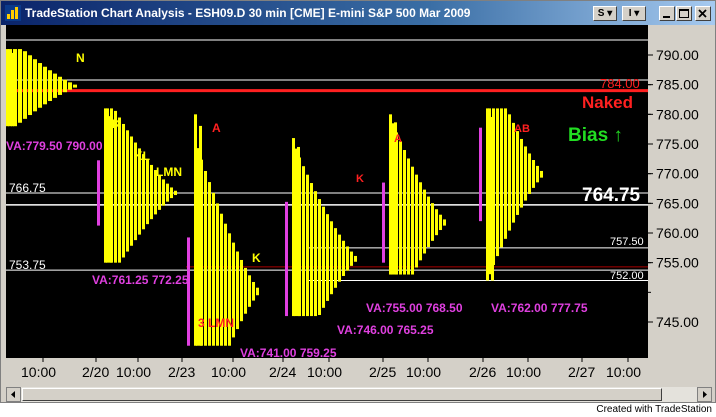  I want to click on minimize-button, so click(667, 13).